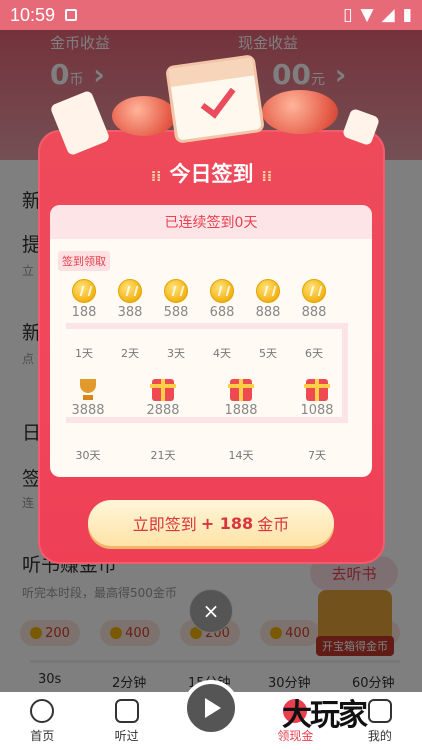 The height and width of the screenshot is (750, 422). Describe the element at coordinates (126, 711) in the screenshot. I see `history-icon` at that location.